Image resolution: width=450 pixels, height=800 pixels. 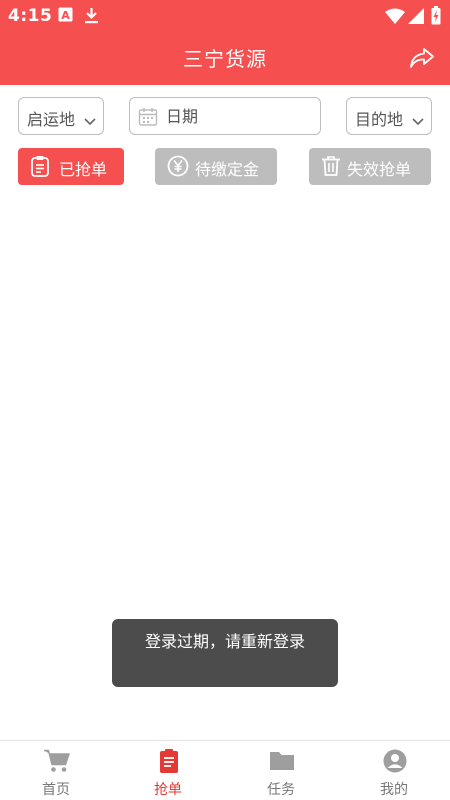 I want to click on tab-expired-orders: 失效抢单, so click(x=370, y=166).